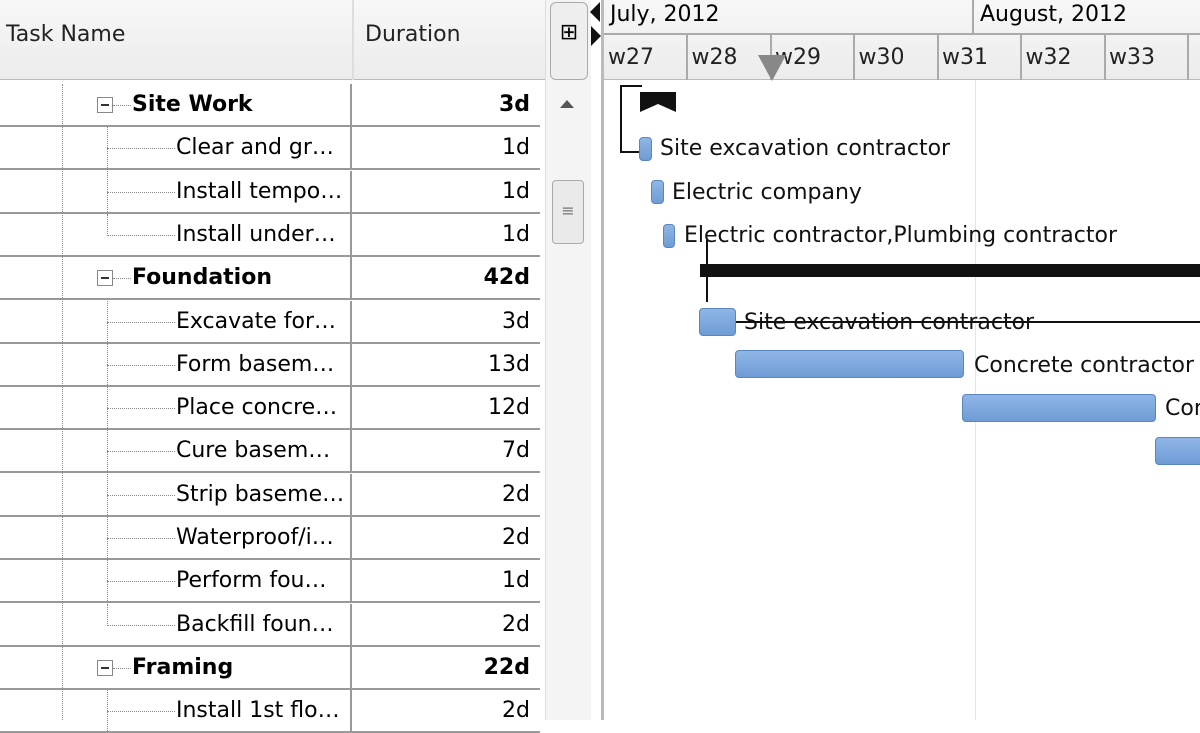 The height and width of the screenshot is (733, 1200). Describe the element at coordinates (446, 407) in the screenshot. I see `duration-cell: 12d` at that location.